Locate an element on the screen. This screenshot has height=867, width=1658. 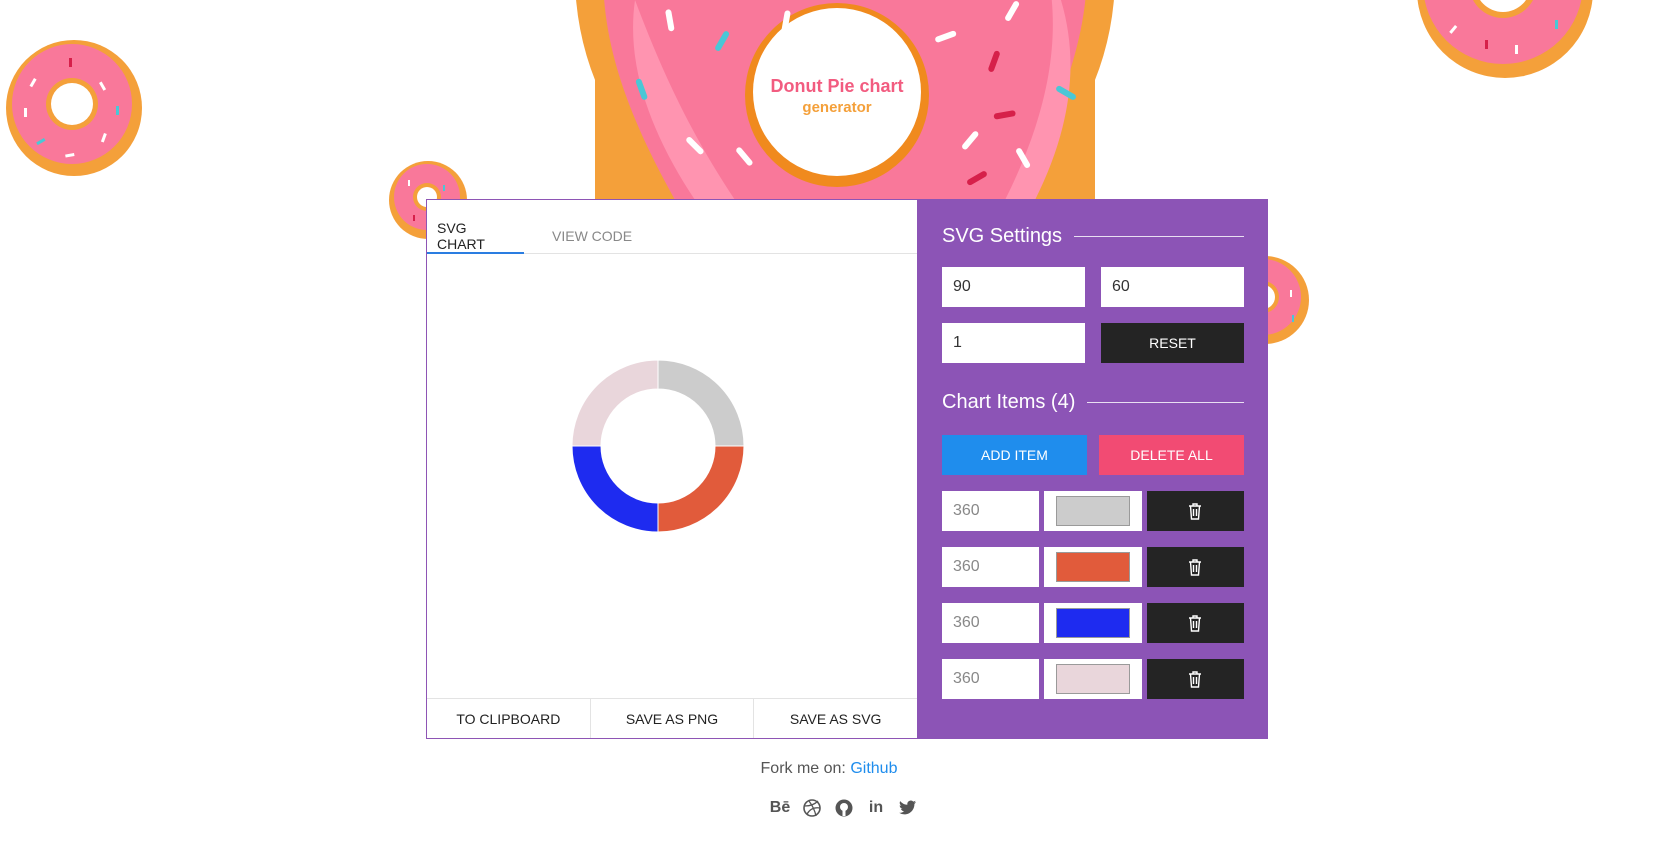
donut-chart is located at coordinates (658, 446).